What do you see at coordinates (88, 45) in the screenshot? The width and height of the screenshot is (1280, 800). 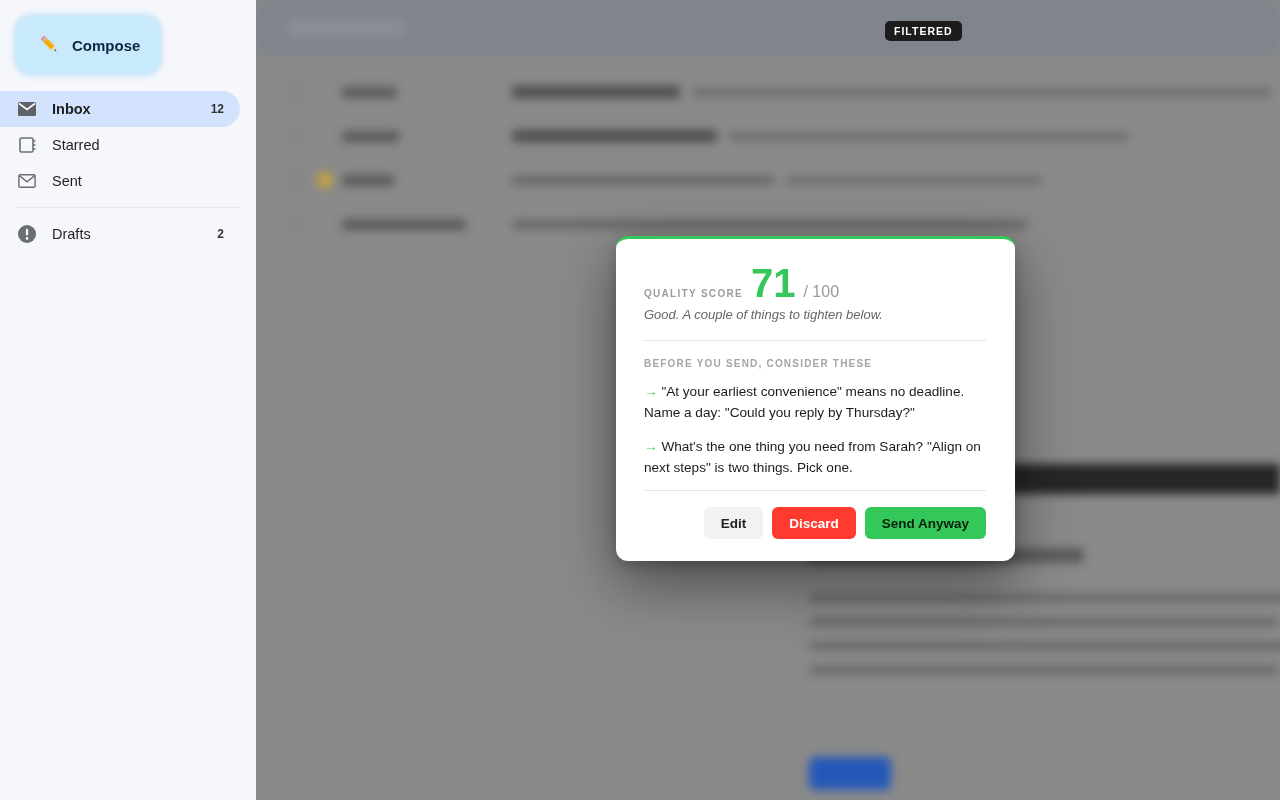 I see `compose-button: Compose` at bounding box center [88, 45].